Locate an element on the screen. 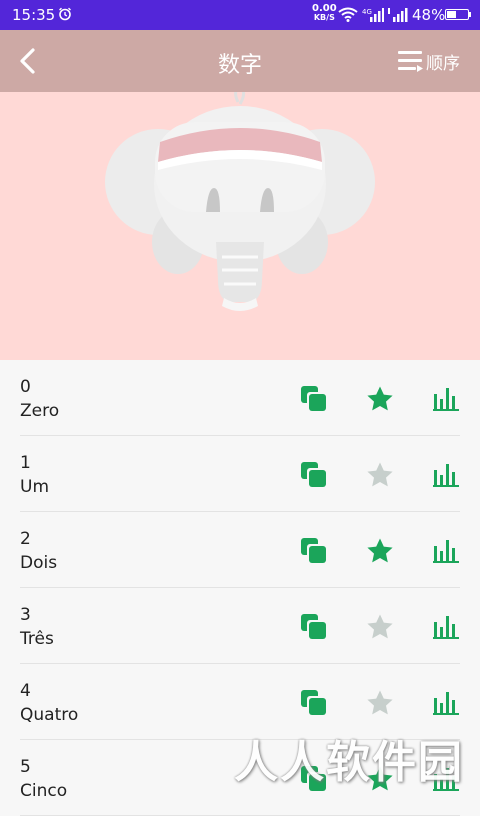 This screenshot has height=816, width=480. item-word: Um is located at coordinates (35, 487).